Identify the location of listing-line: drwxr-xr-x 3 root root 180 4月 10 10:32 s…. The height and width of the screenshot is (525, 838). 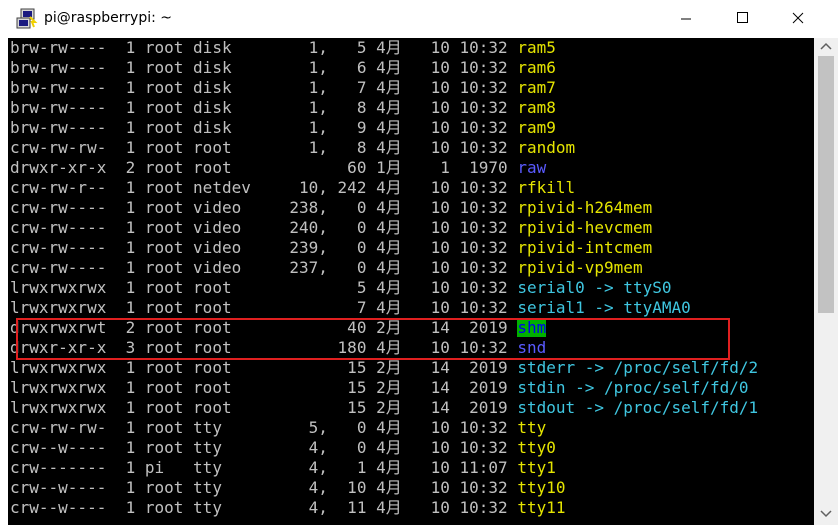
(384, 348).